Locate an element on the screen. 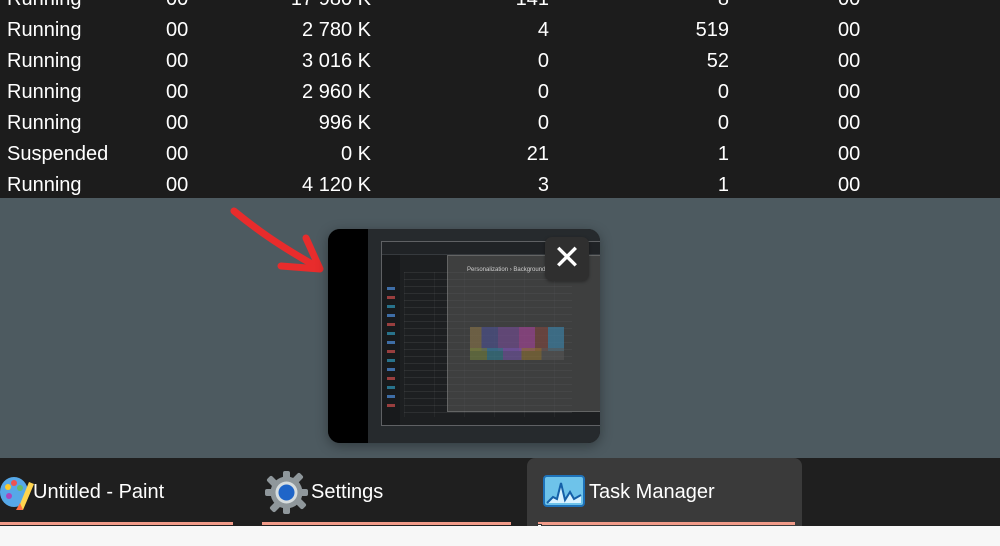  table-row: Suspended 00 0 K 21 1 00 is located at coordinates (500, 154).